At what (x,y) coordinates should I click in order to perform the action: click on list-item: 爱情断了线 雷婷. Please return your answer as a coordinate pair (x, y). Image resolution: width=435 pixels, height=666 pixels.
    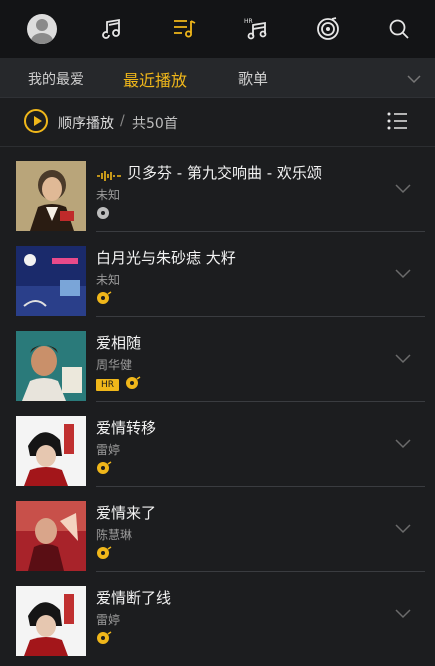
    Looking at the image, I should click on (217, 614).